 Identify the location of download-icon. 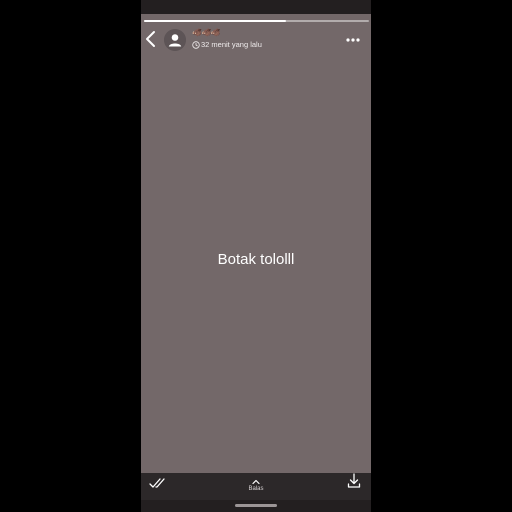
(354, 481).